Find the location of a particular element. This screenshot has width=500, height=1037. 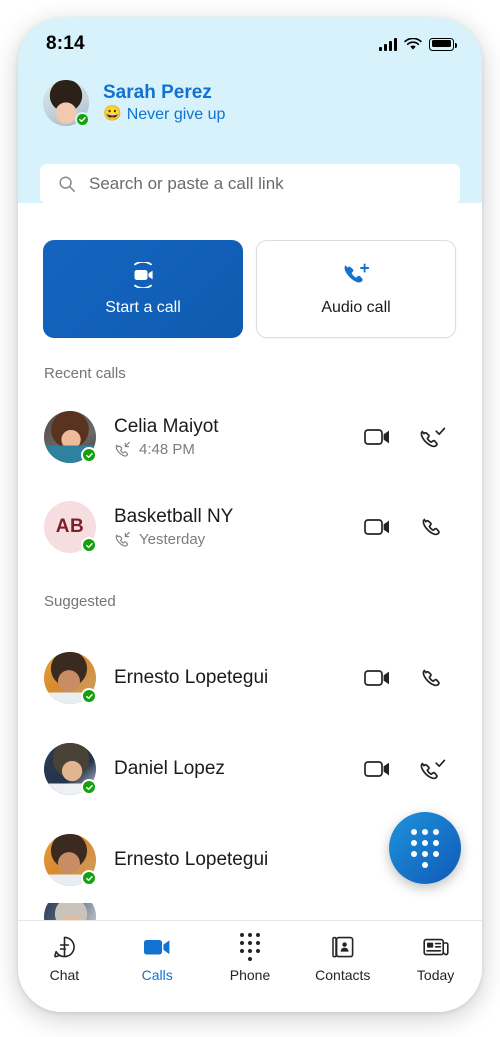

video-camera-icon is located at coordinates (157, 947).